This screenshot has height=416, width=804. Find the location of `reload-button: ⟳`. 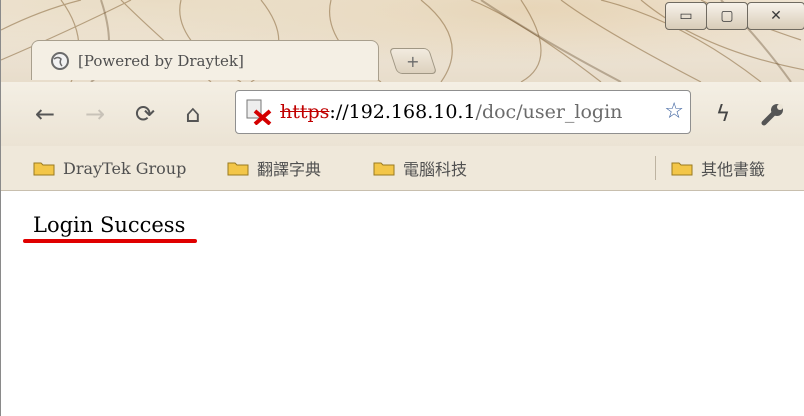

reload-button: ⟳ is located at coordinates (145, 114).